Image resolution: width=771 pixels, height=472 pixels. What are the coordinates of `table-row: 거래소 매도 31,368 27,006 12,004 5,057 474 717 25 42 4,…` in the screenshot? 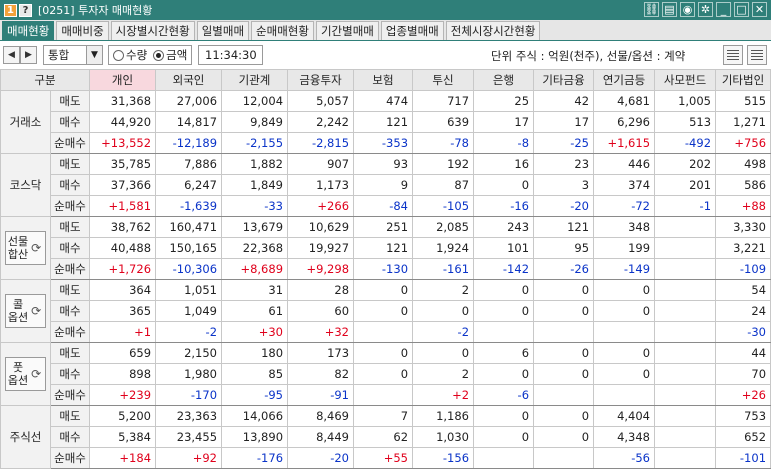 It's located at (385, 122).